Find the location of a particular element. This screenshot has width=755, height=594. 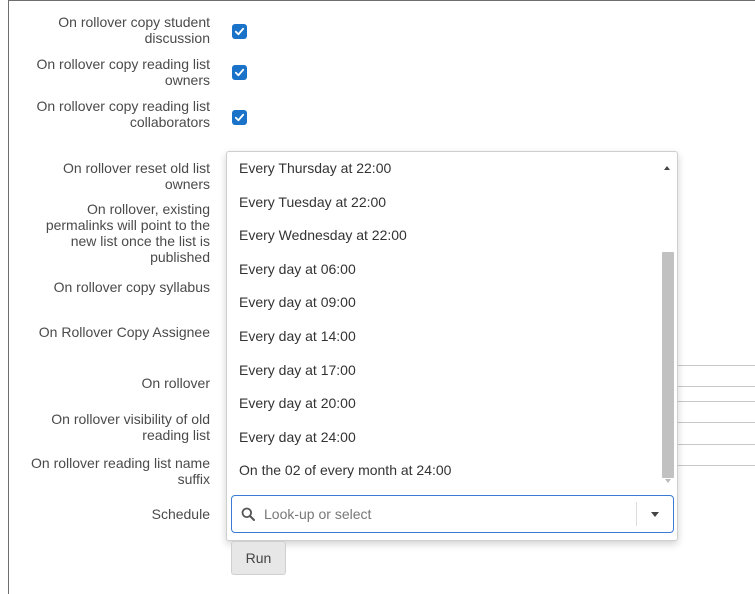

schedule-search-box is located at coordinates (452, 514).